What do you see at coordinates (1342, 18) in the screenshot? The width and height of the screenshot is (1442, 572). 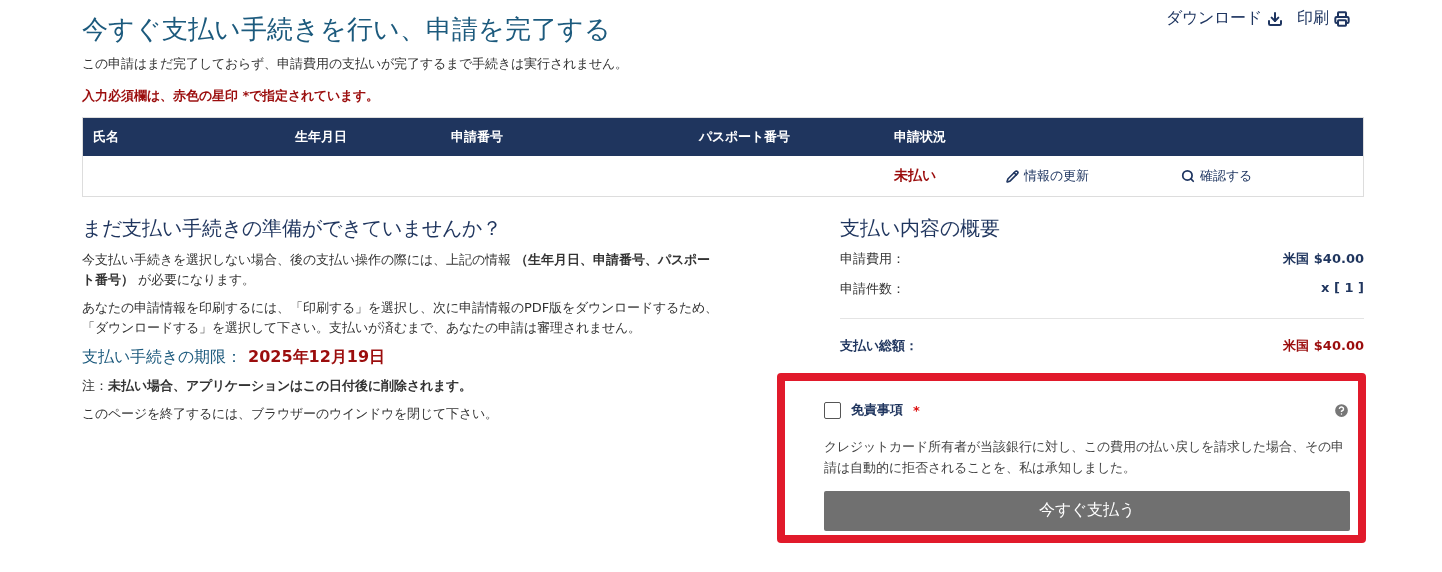 I see `printer-icon` at bounding box center [1342, 18].